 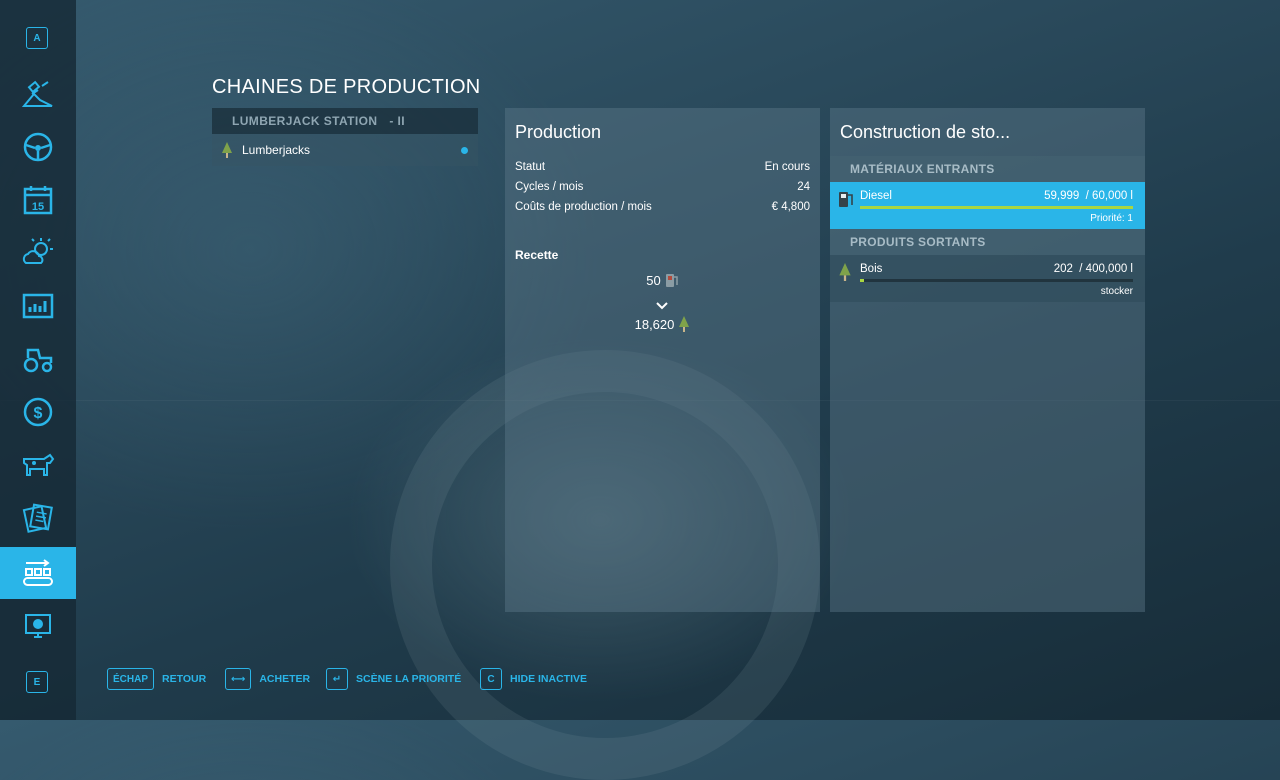 I want to click on steering-wheel-icon, so click(x=38, y=147).